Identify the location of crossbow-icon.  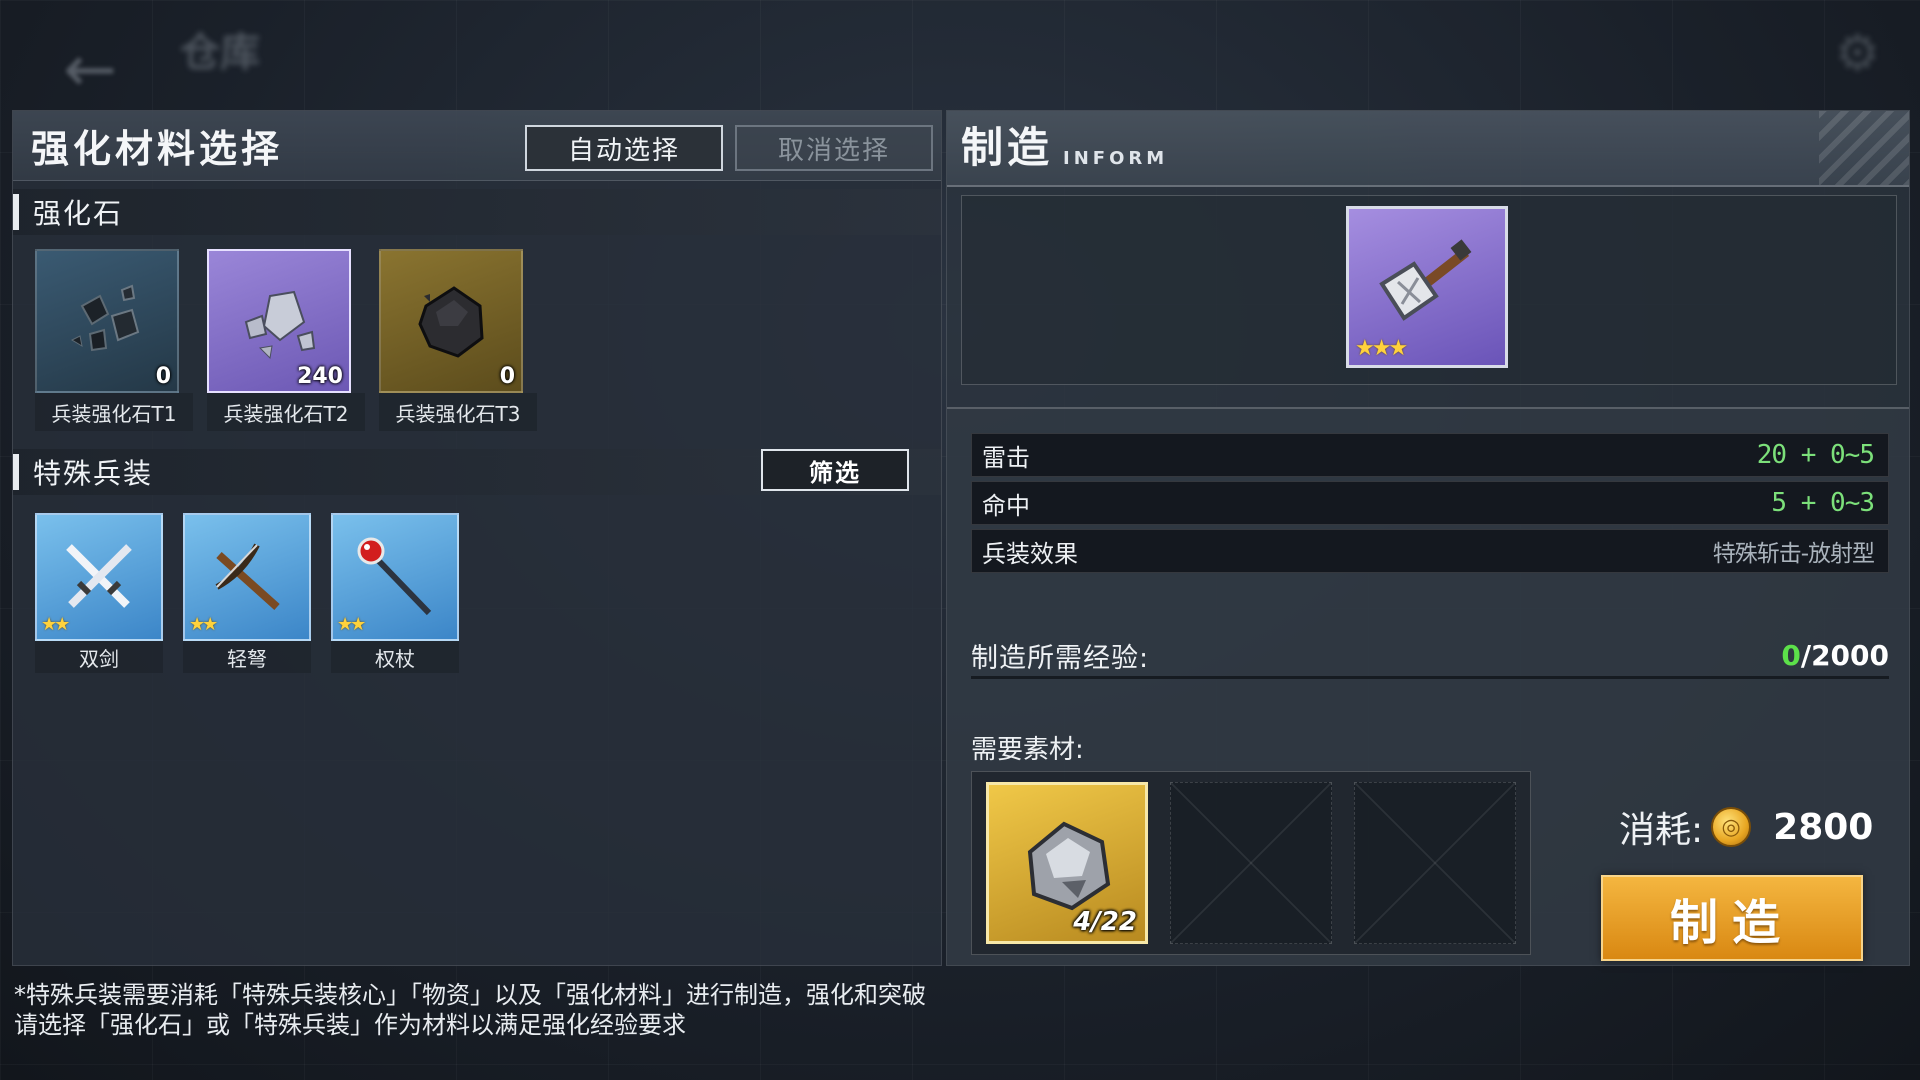
(247, 576).